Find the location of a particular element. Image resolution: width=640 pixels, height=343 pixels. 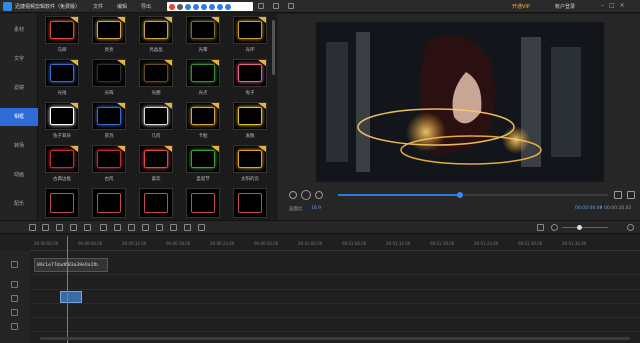

play-button is located at coordinates (306, 195).